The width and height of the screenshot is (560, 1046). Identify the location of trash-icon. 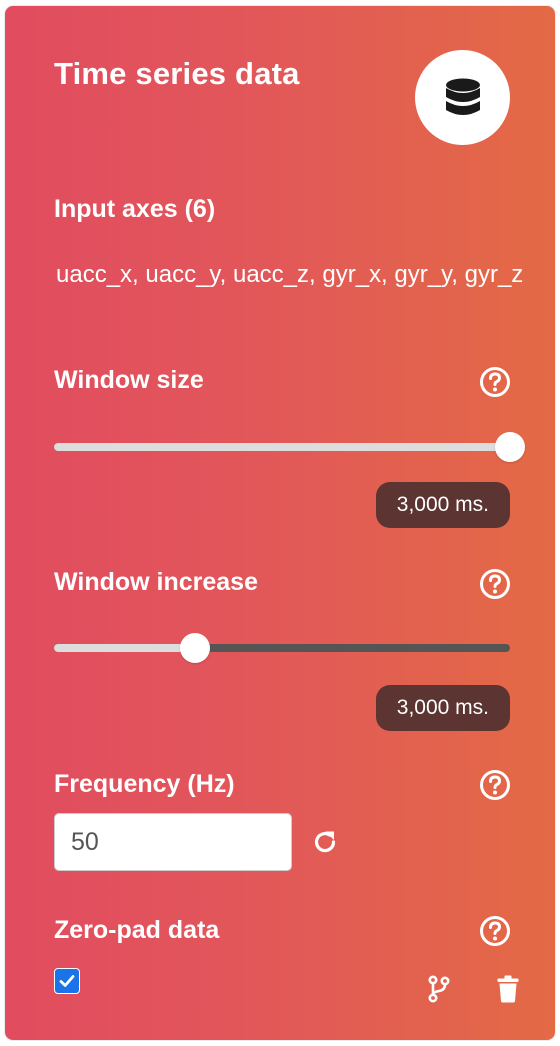
(508, 989).